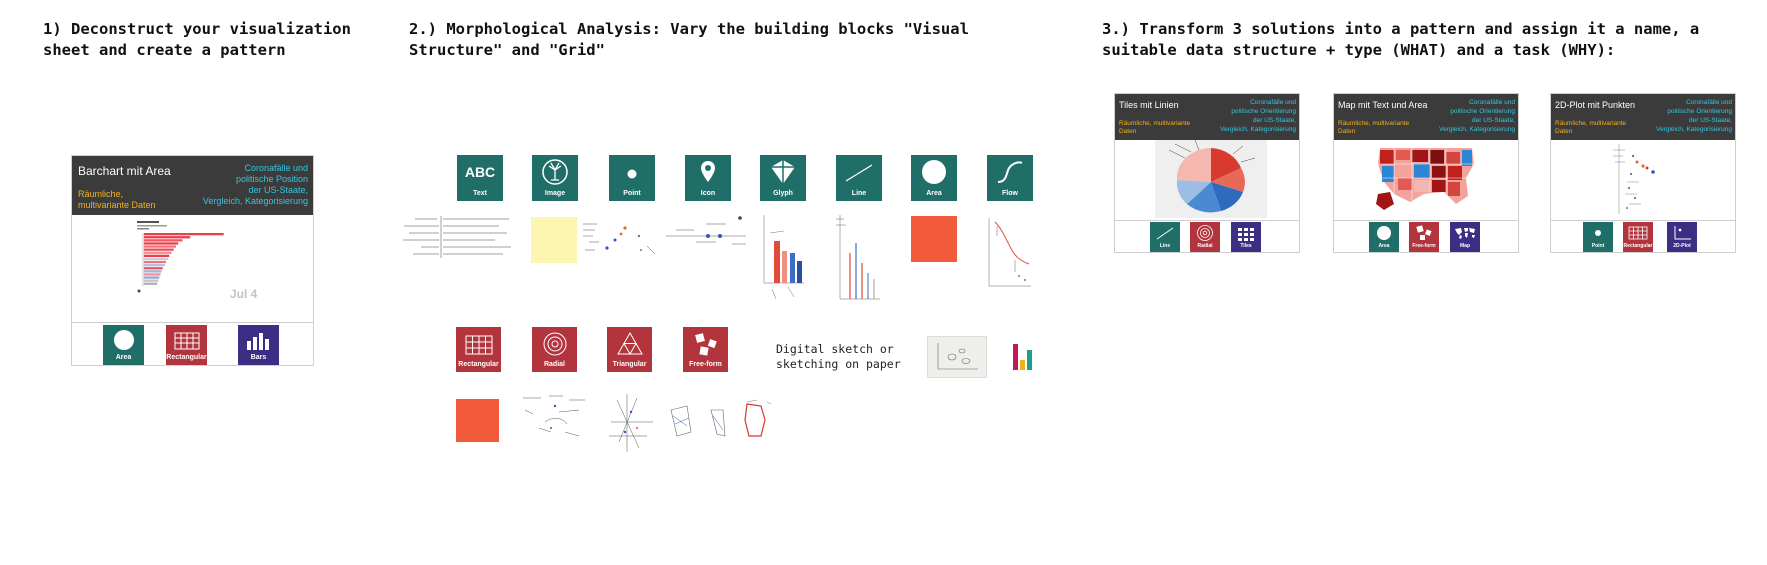 This screenshot has width=1767, height=565. Describe the element at coordinates (619, 239) in the screenshot. I see `point-sketch` at that location.